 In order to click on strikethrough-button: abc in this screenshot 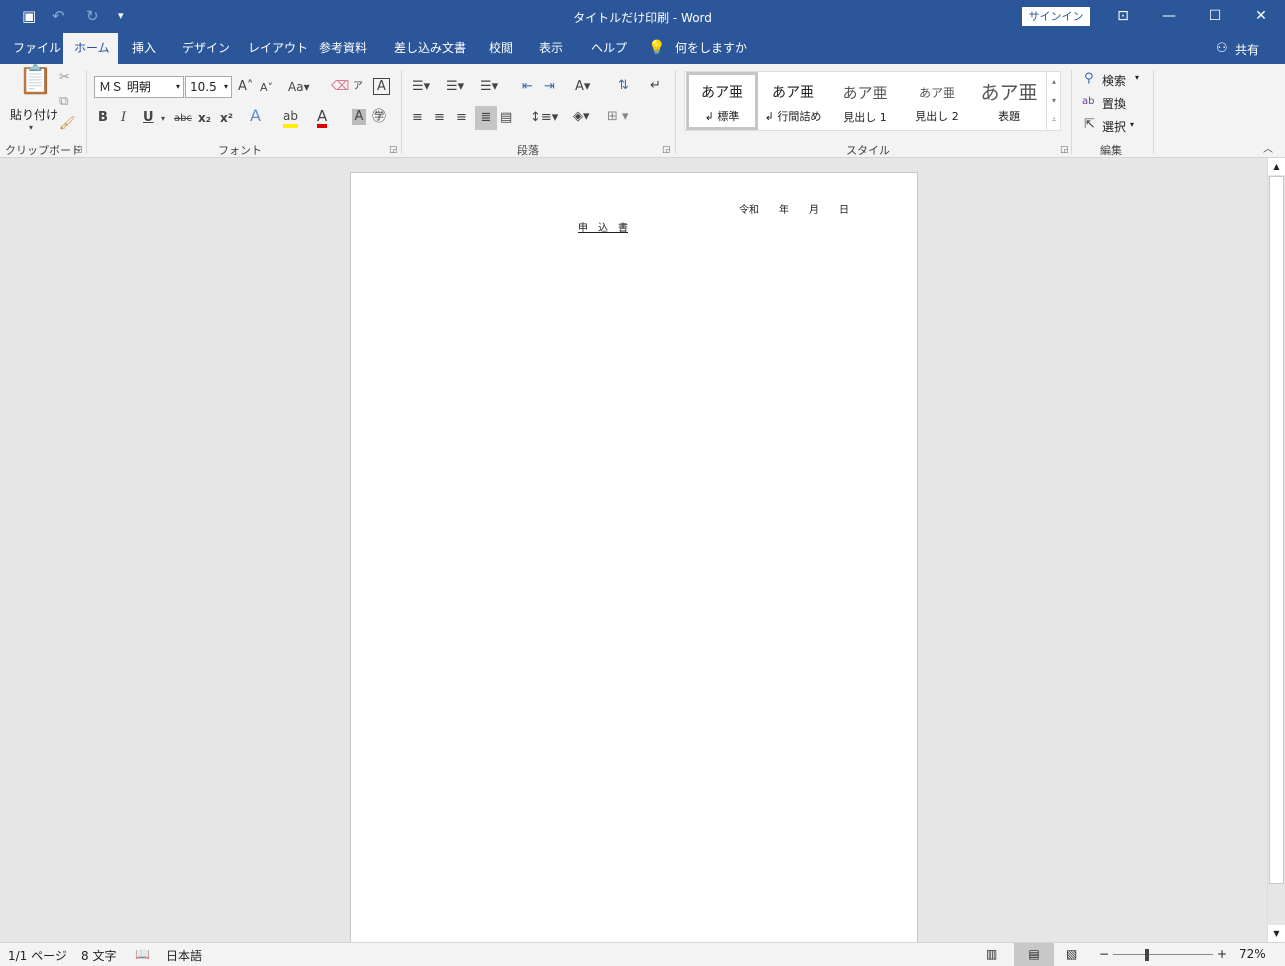, I will do `click(183, 119)`.